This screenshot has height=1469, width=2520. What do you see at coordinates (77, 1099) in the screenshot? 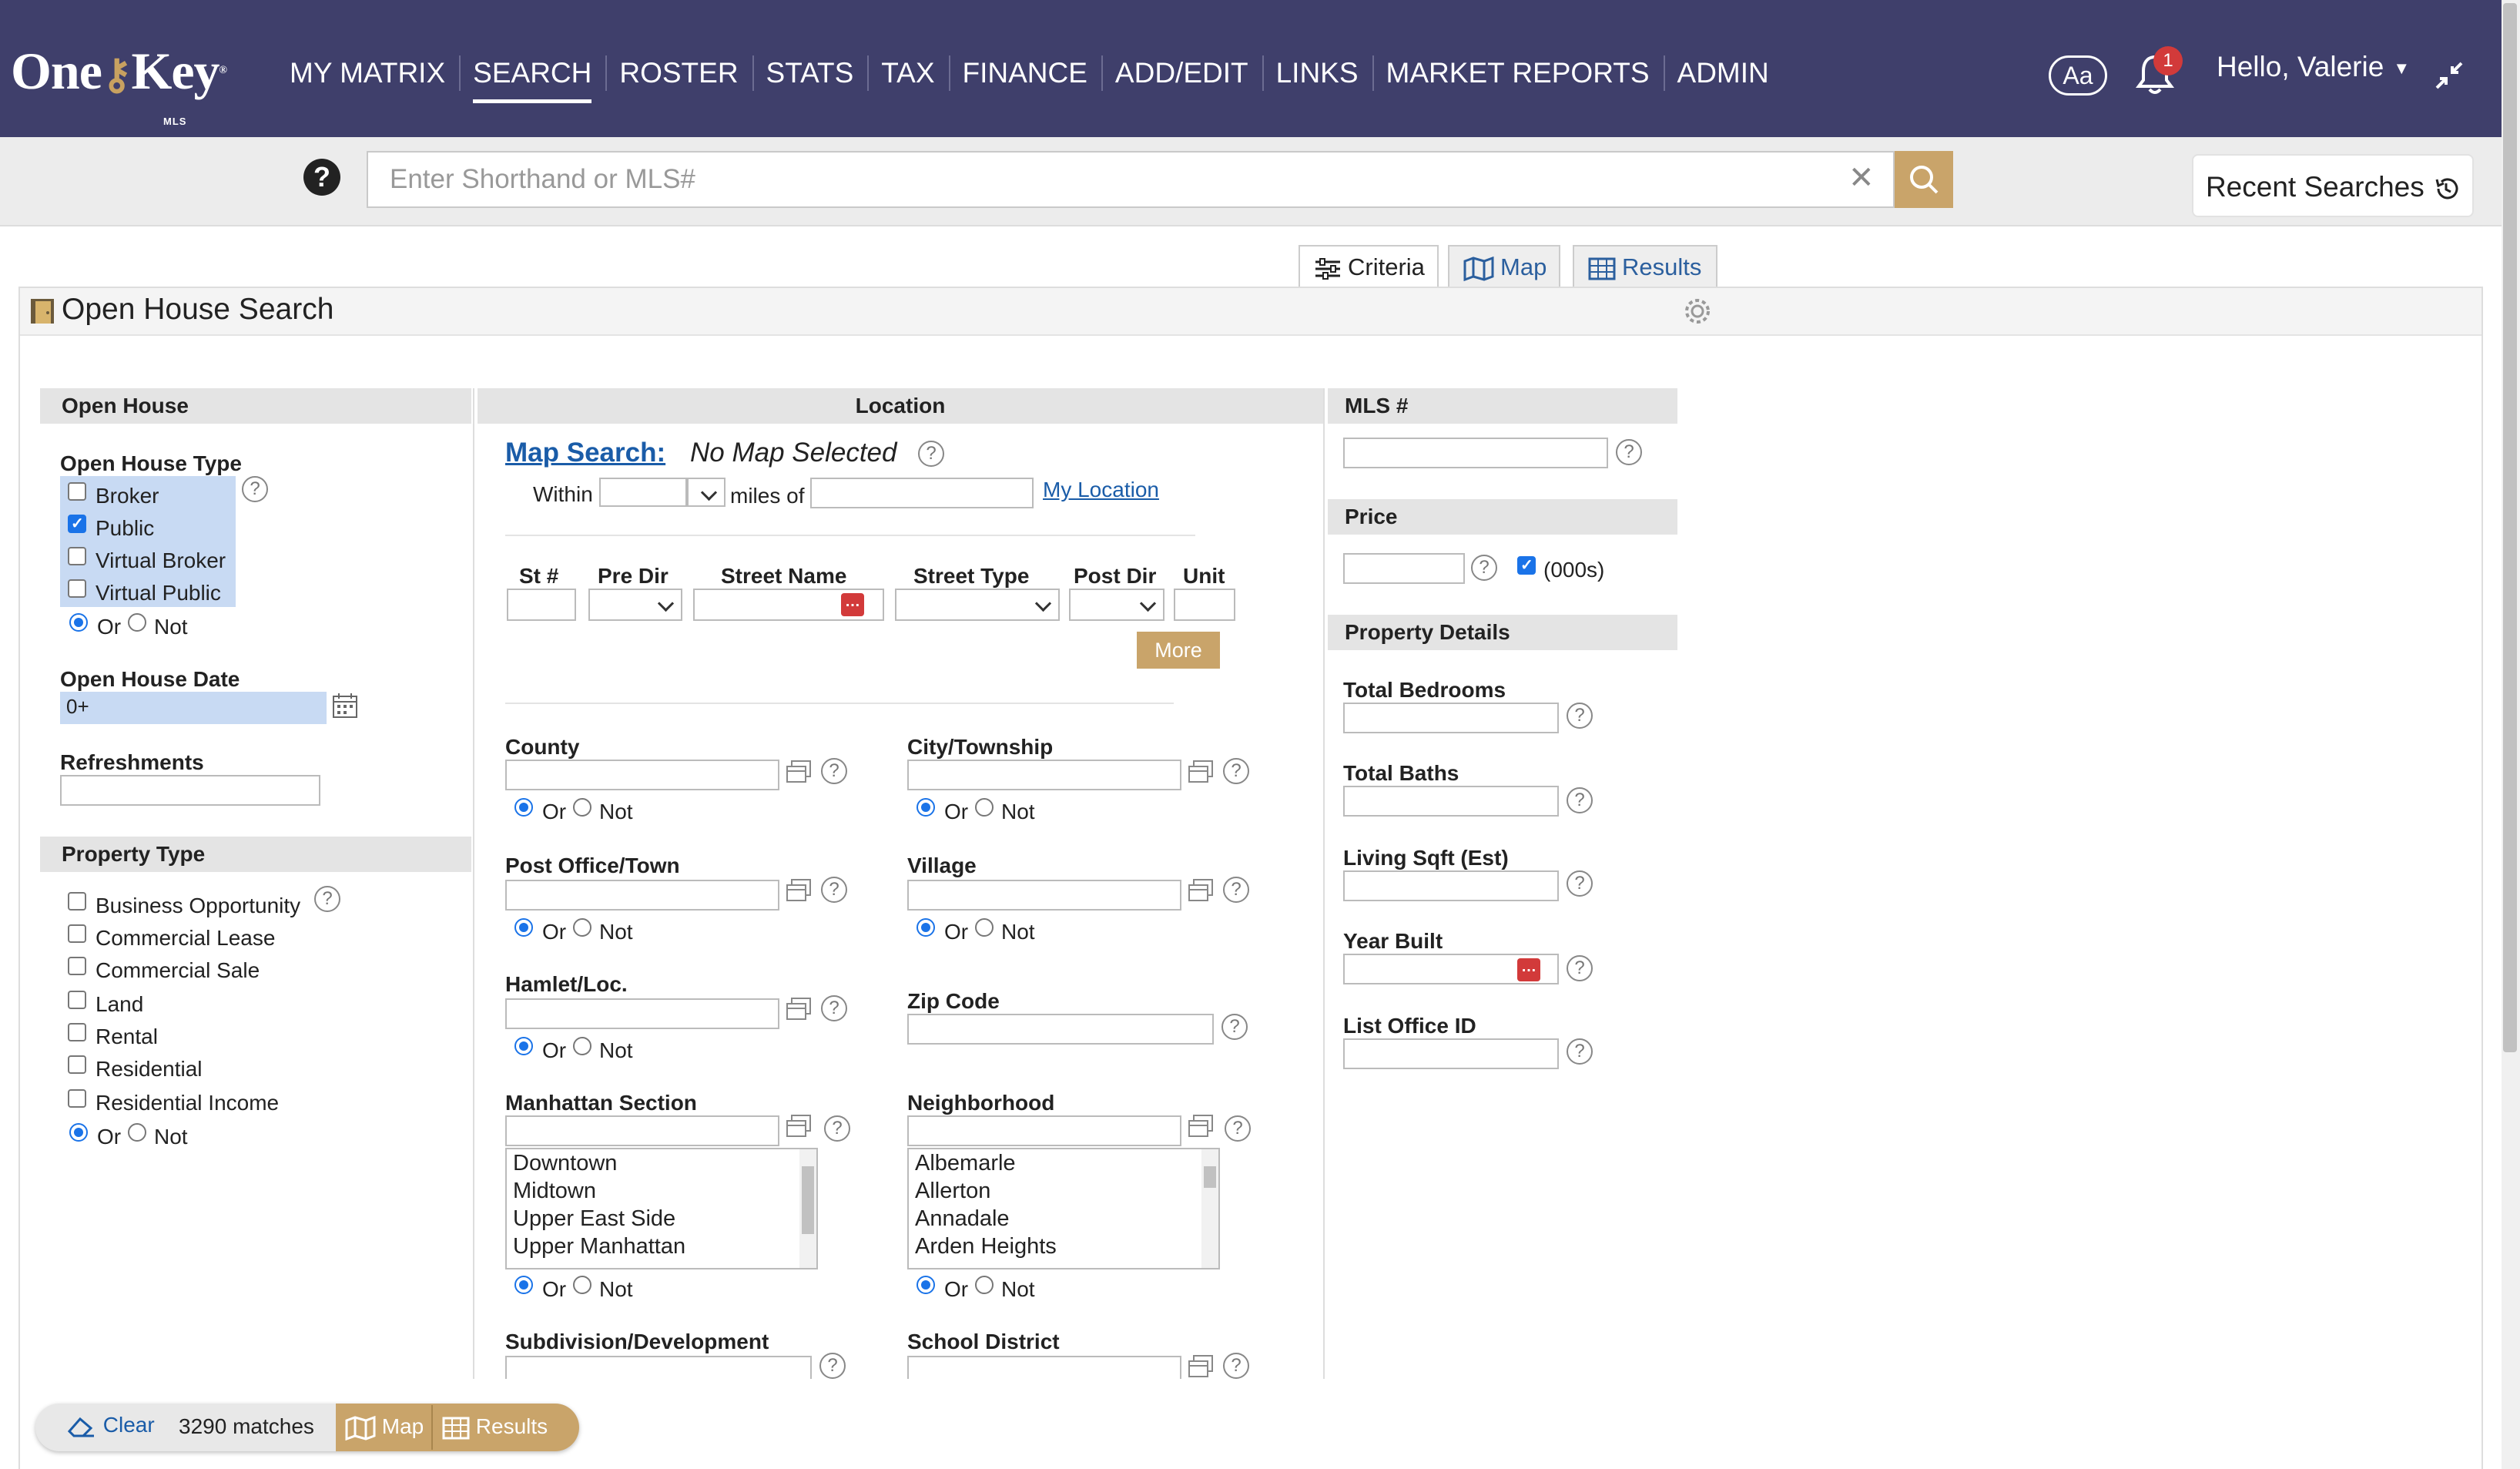
I see `checkbox-residential-income` at bounding box center [77, 1099].